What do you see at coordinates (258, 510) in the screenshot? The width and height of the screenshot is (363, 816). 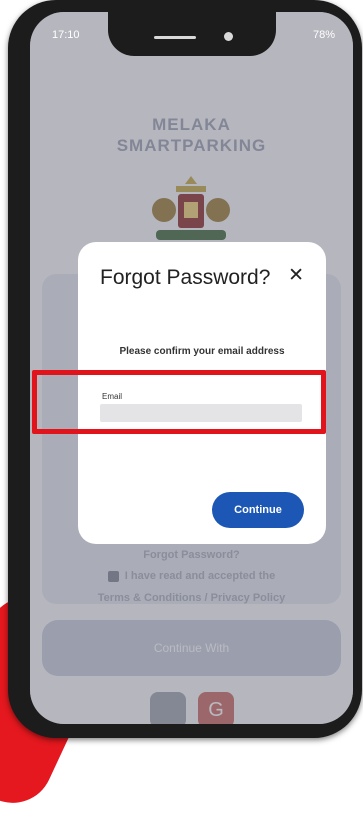 I see `continue-button: Continue` at bounding box center [258, 510].